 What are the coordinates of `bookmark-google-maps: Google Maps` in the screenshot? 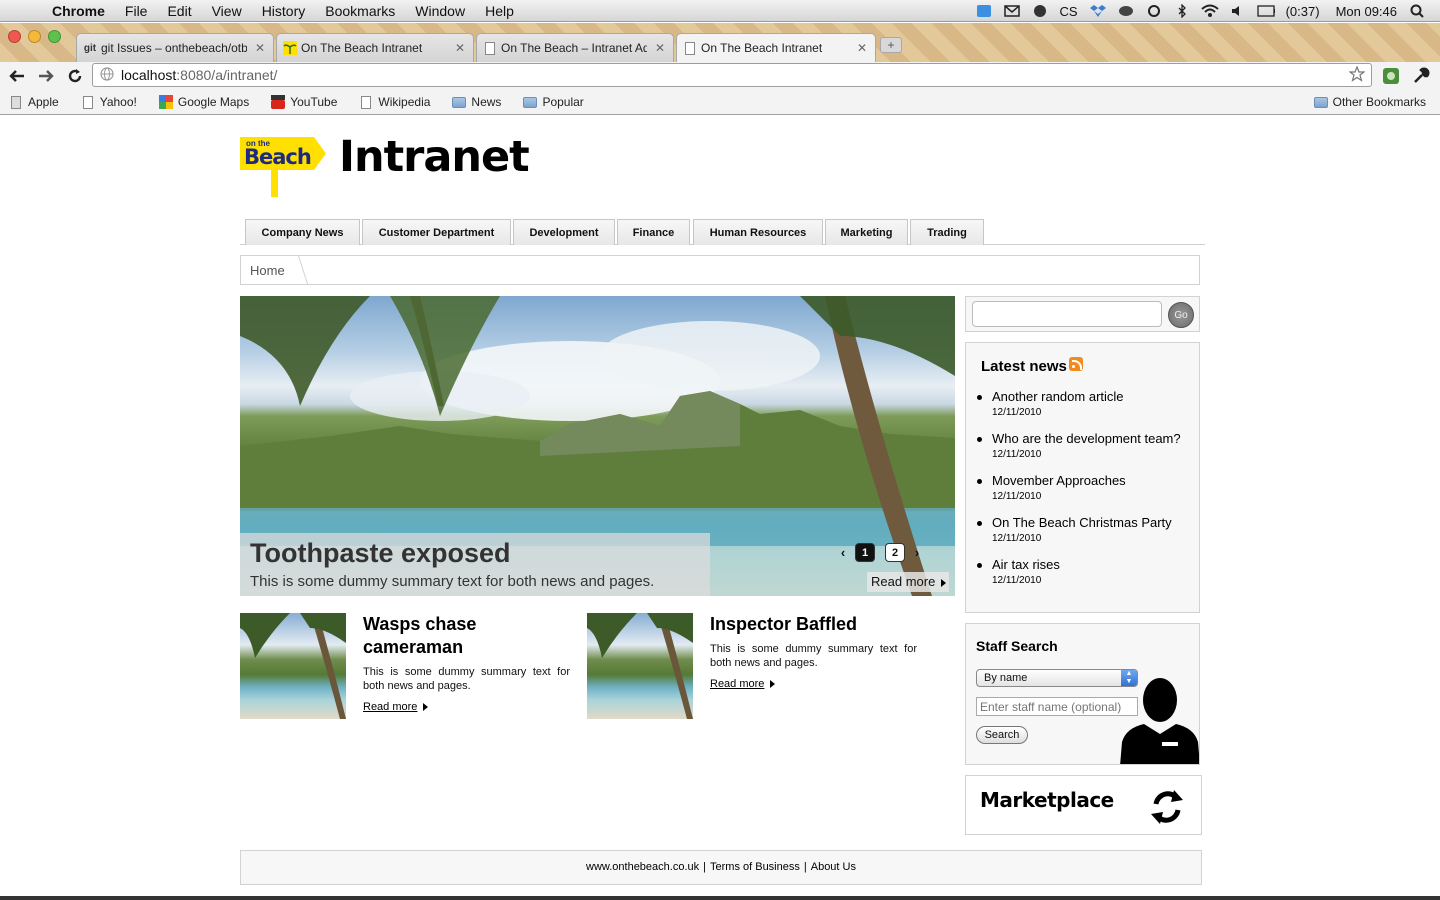 It's located at (203, 102).